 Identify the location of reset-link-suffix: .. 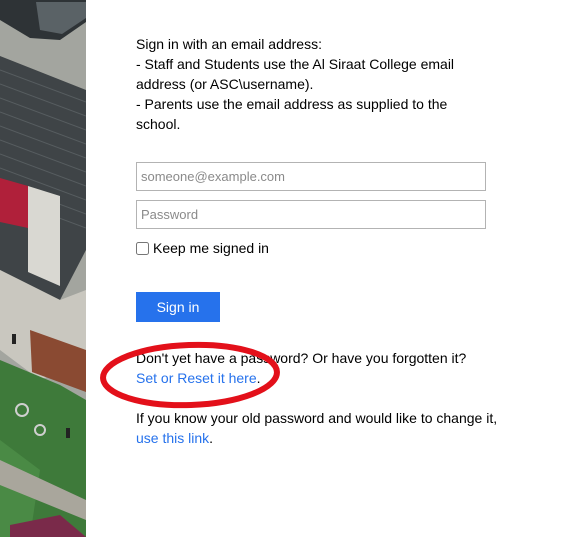
(258, 378).